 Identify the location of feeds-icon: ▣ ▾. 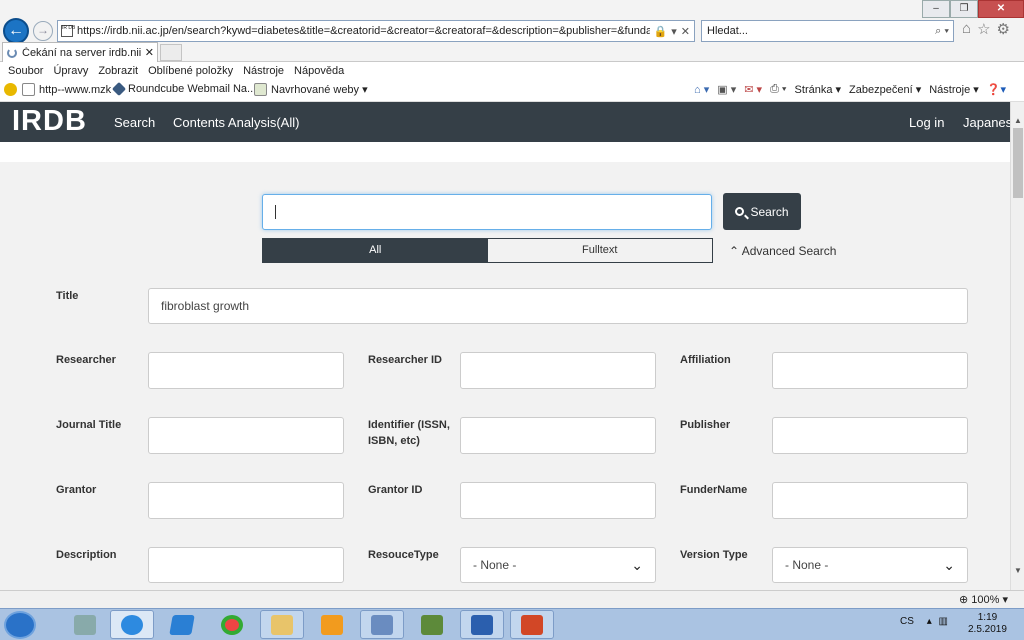
(726, 89).